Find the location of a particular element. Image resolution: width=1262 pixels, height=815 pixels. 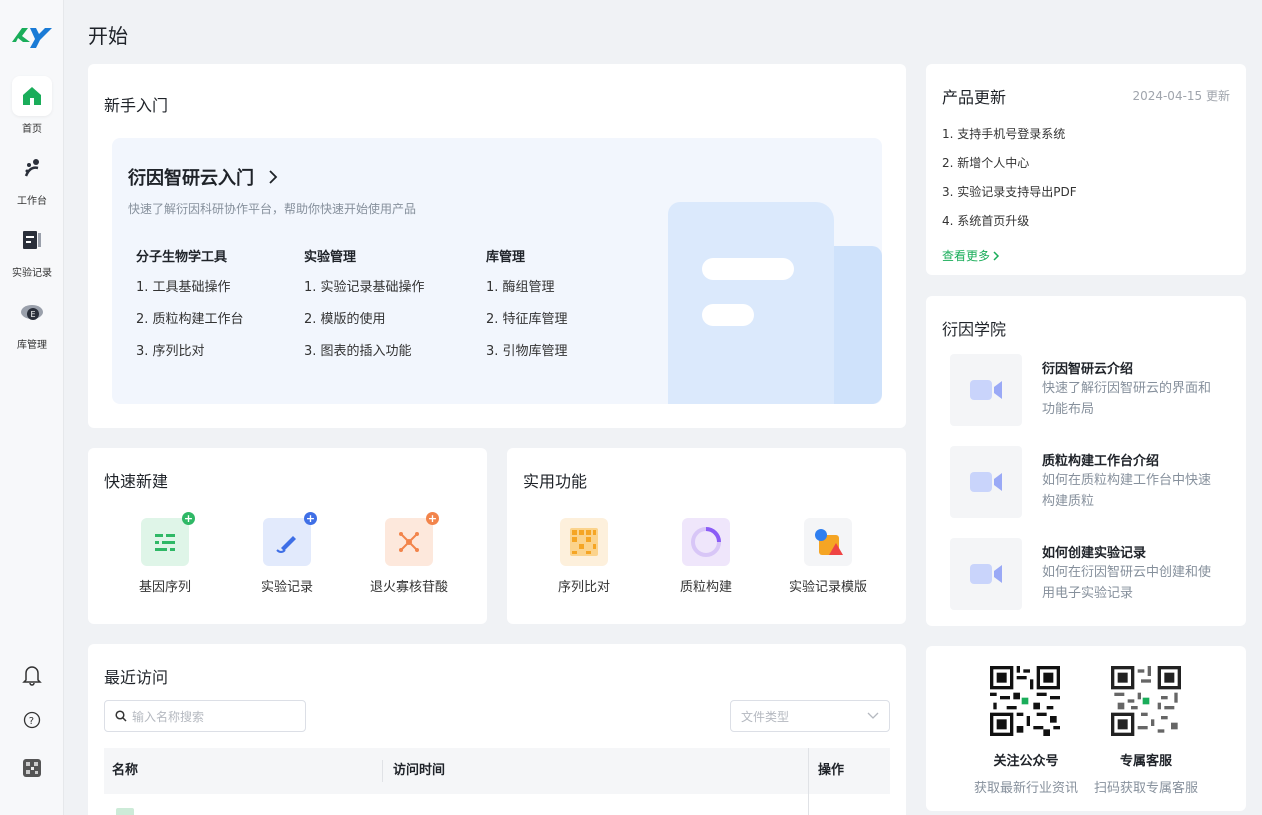

search-placeholder: 输入名称搜索 is located at coordinates (168, 716).